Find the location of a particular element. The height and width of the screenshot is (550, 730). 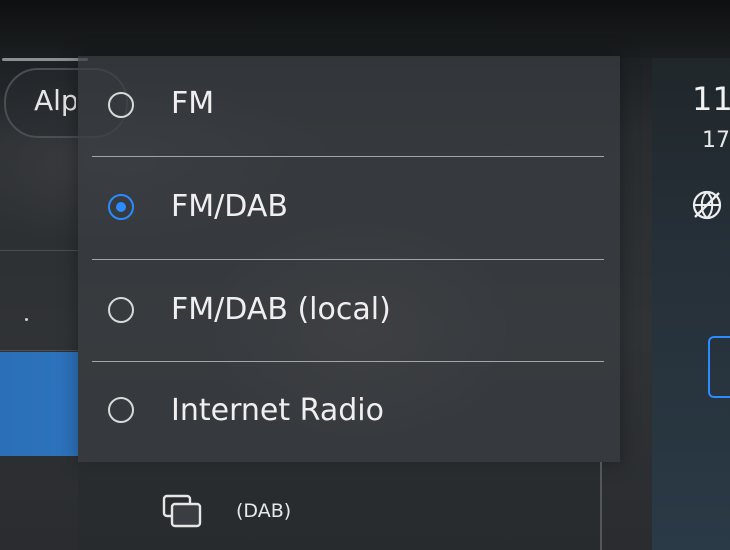

option-label: FM/DAB is located at coordinates (229, 206).